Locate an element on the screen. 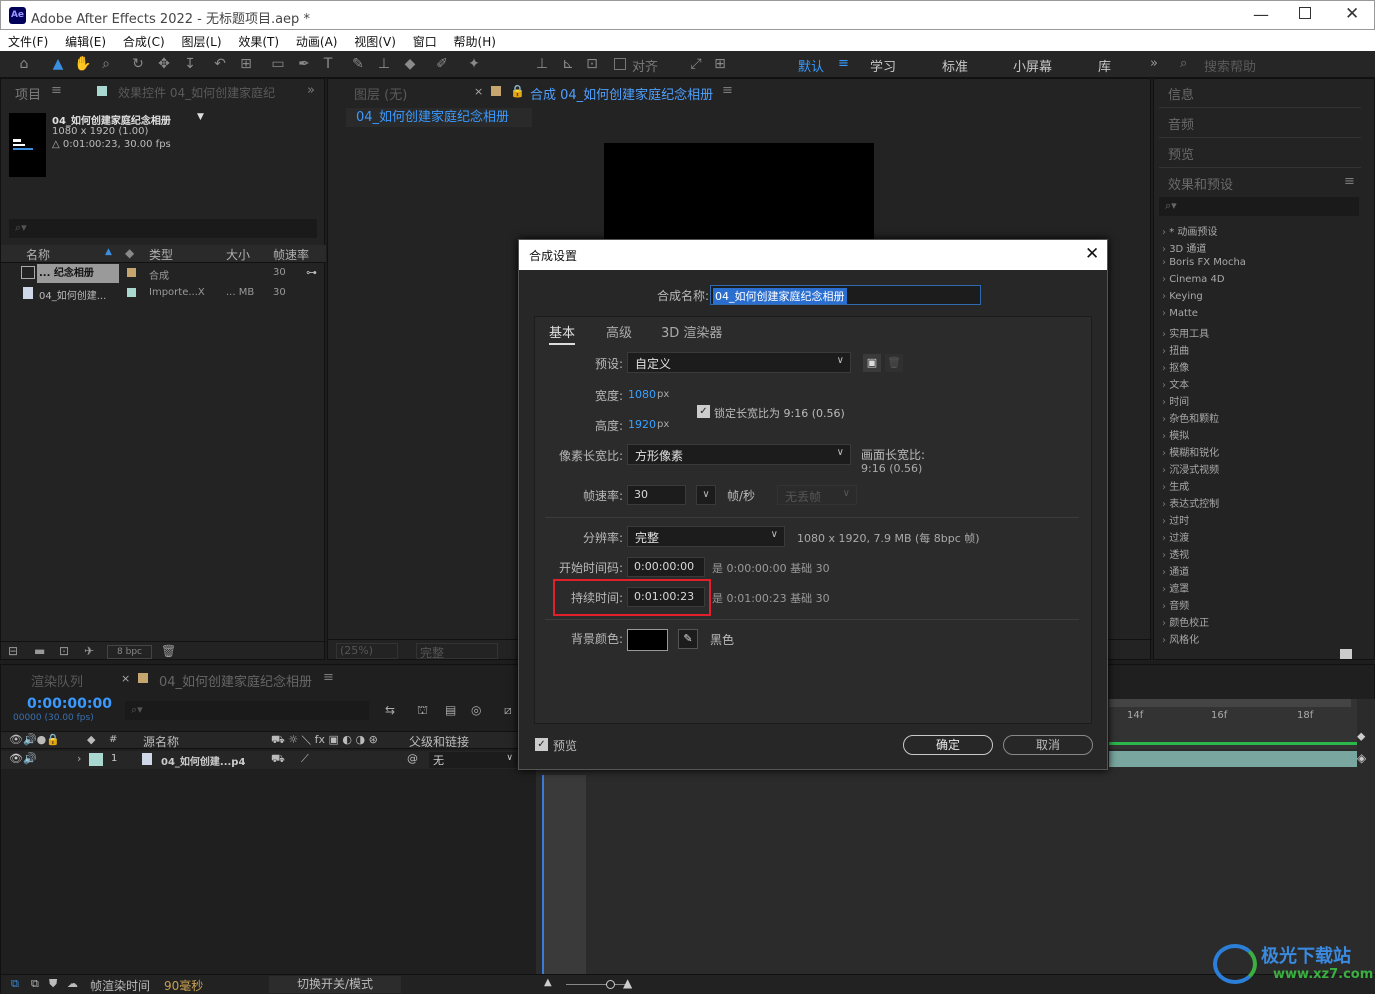 The height and width of the screenshot is (994, 1375). info-tab: 信息 is located at coordinates (1181, 93).